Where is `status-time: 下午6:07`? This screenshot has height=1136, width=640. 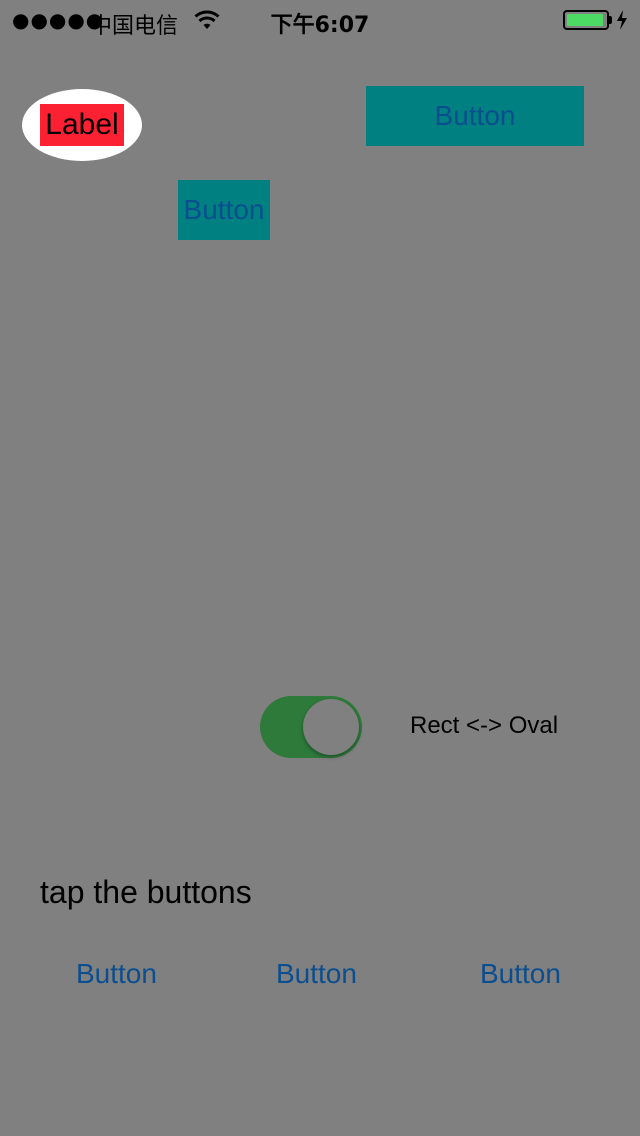
status-time: 下午6:07 is located at coordinates (320, 25).